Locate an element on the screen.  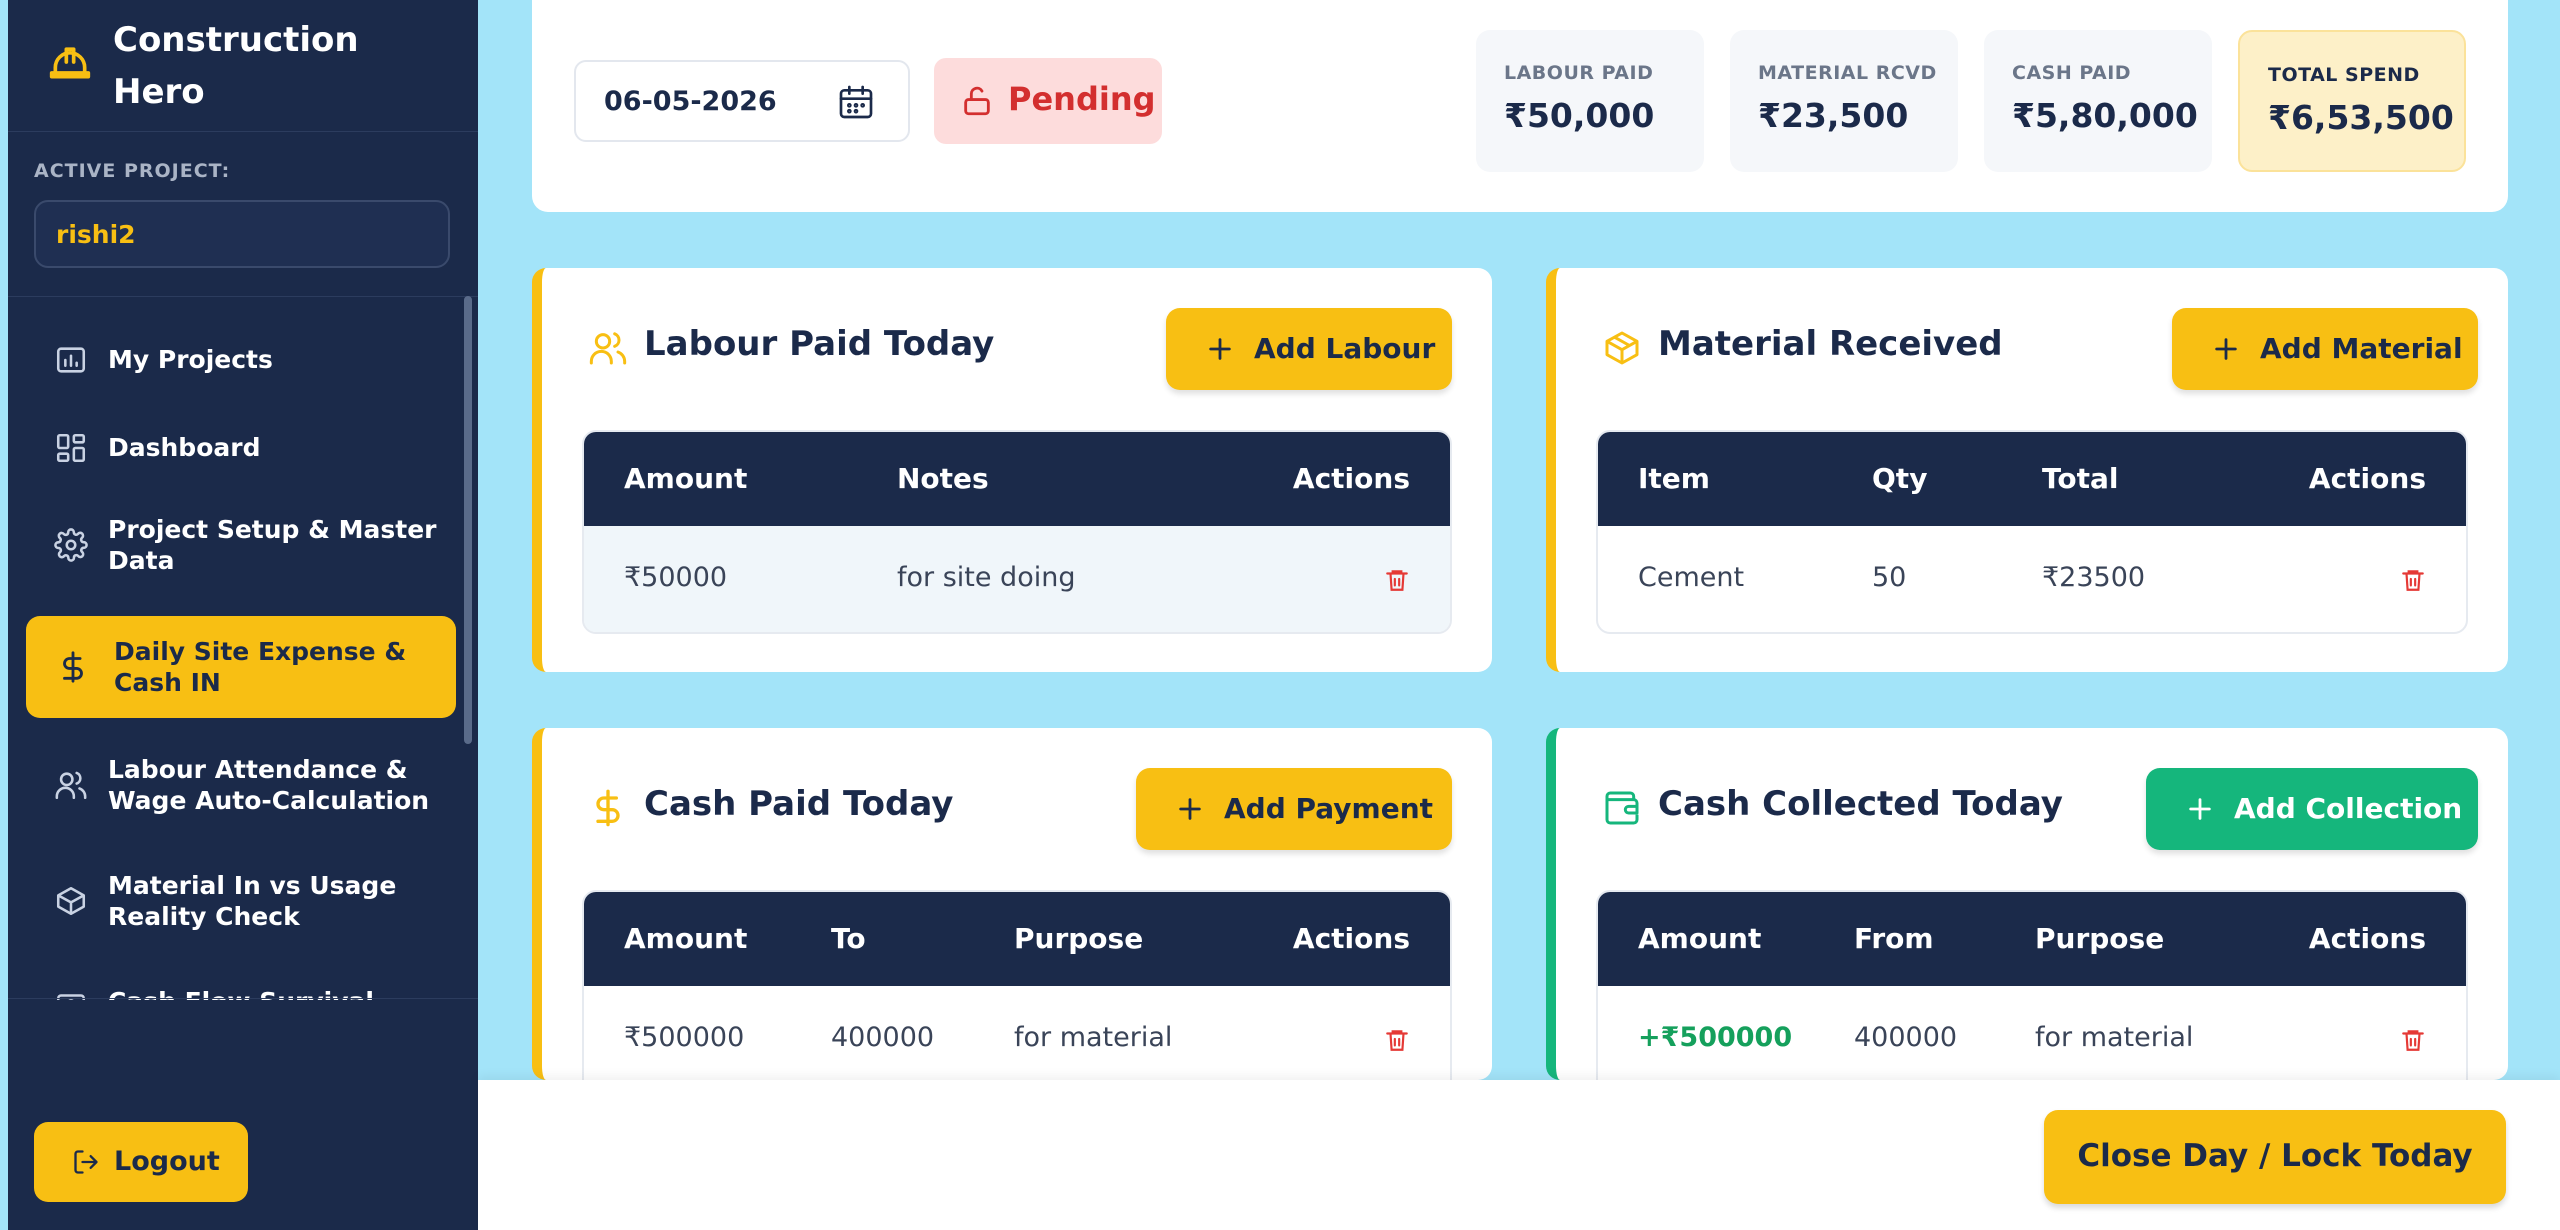
panel-title: Cash Collected Today is located at coordinates (1860, 804).